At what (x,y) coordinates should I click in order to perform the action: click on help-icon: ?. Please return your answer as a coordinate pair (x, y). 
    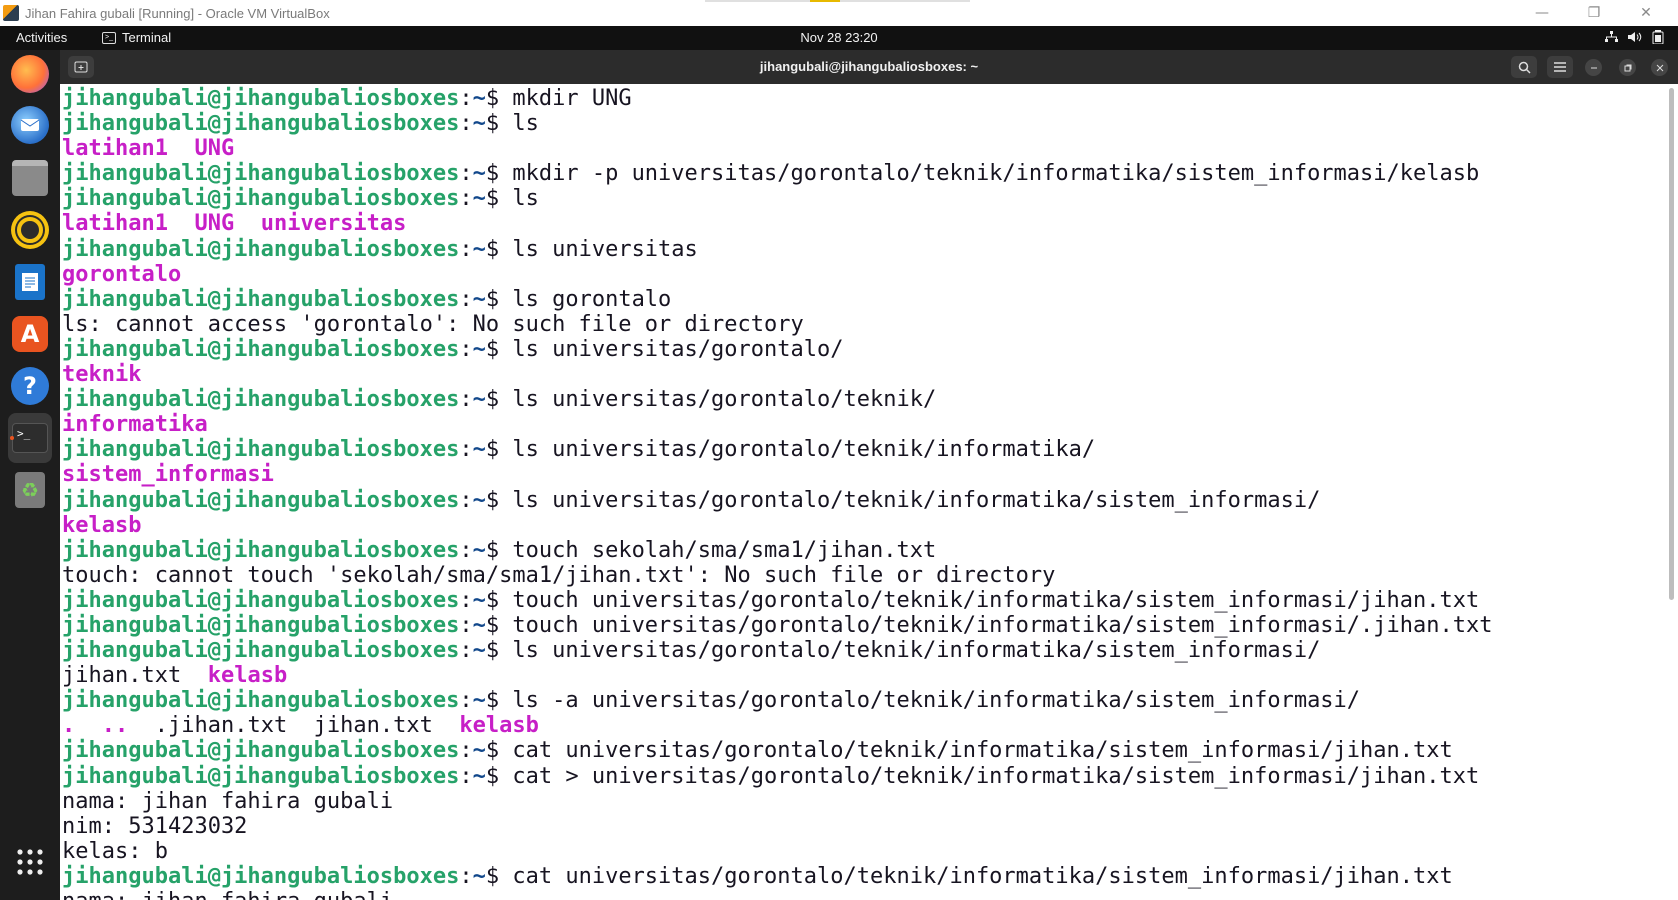
    Looking at the image, I should click on (30, 386).